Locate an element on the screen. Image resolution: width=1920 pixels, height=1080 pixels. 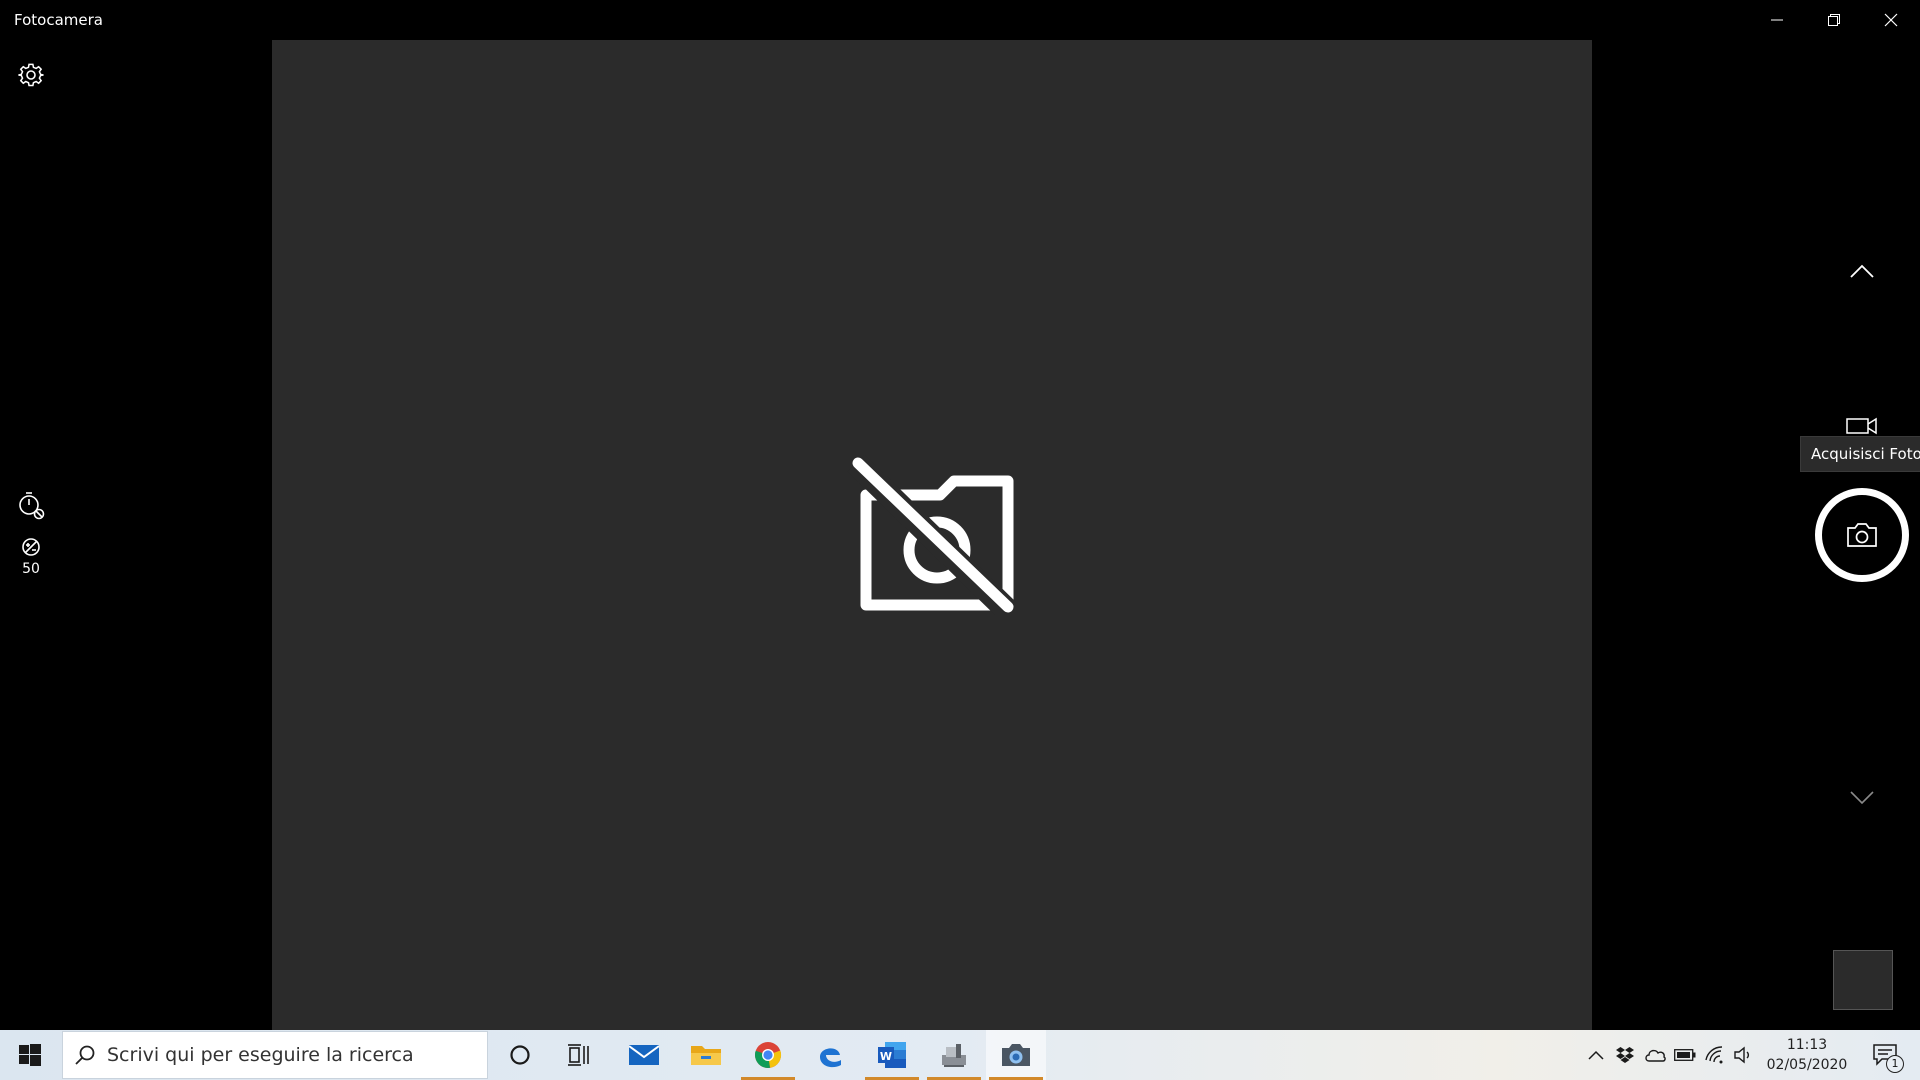
mail-icon is located at coordinates (644, 1055).